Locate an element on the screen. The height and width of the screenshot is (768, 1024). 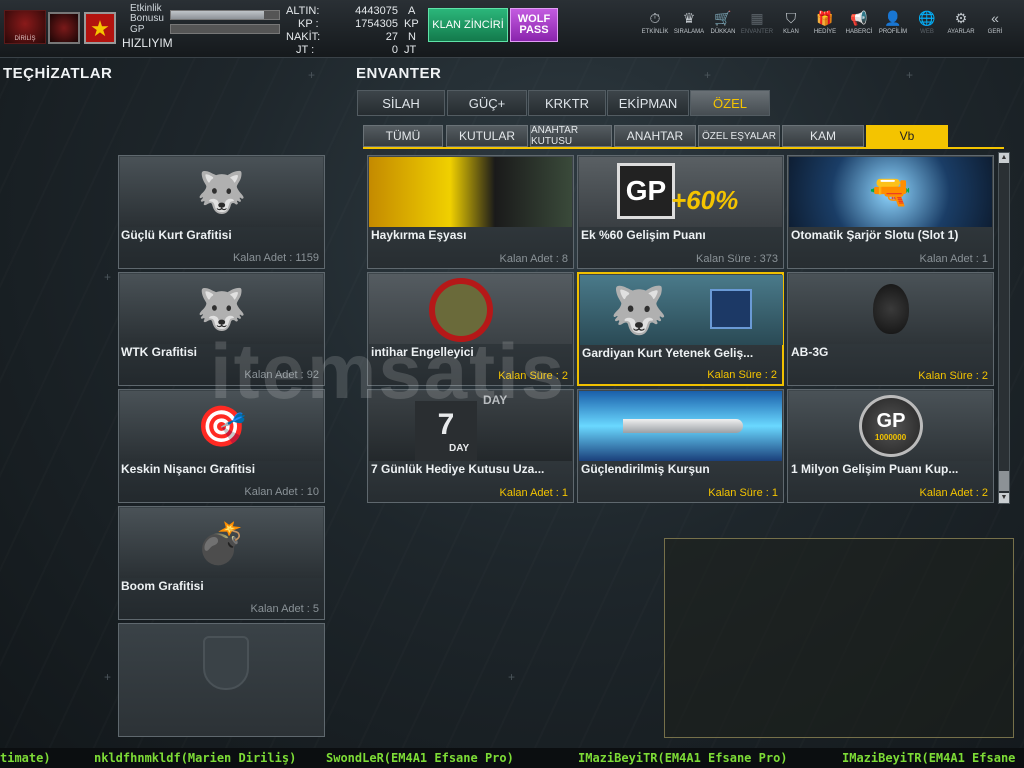
item-remaining: Kalan Adet : 1 is located at coordinates (534, 493).